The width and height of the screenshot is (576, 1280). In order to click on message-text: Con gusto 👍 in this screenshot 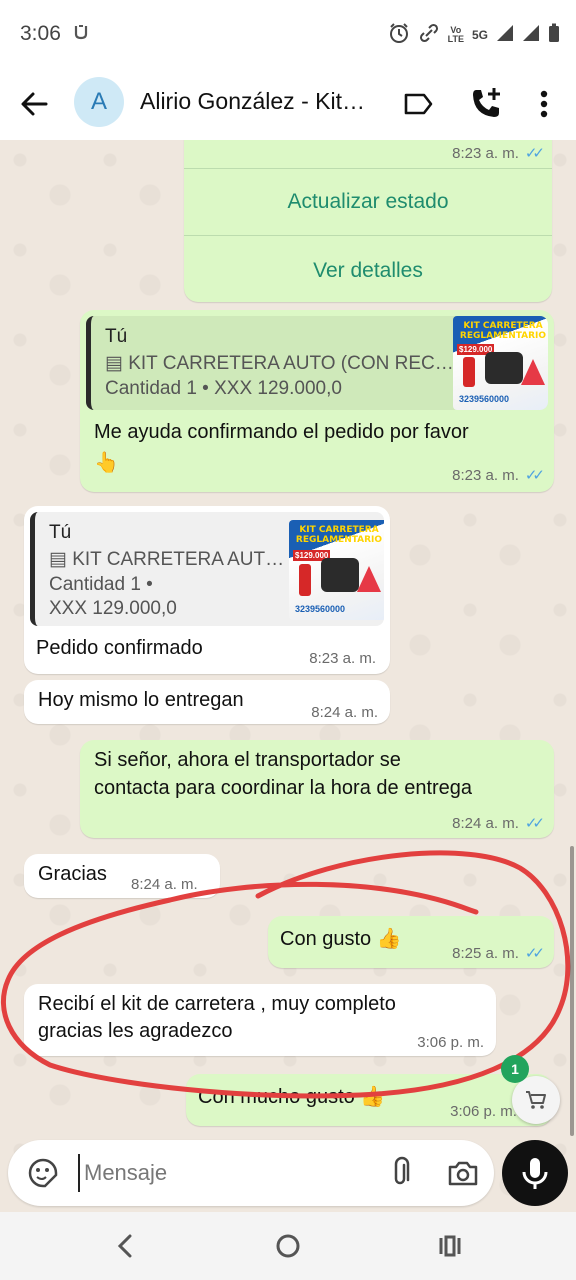, I will do `click(341, 938)`.